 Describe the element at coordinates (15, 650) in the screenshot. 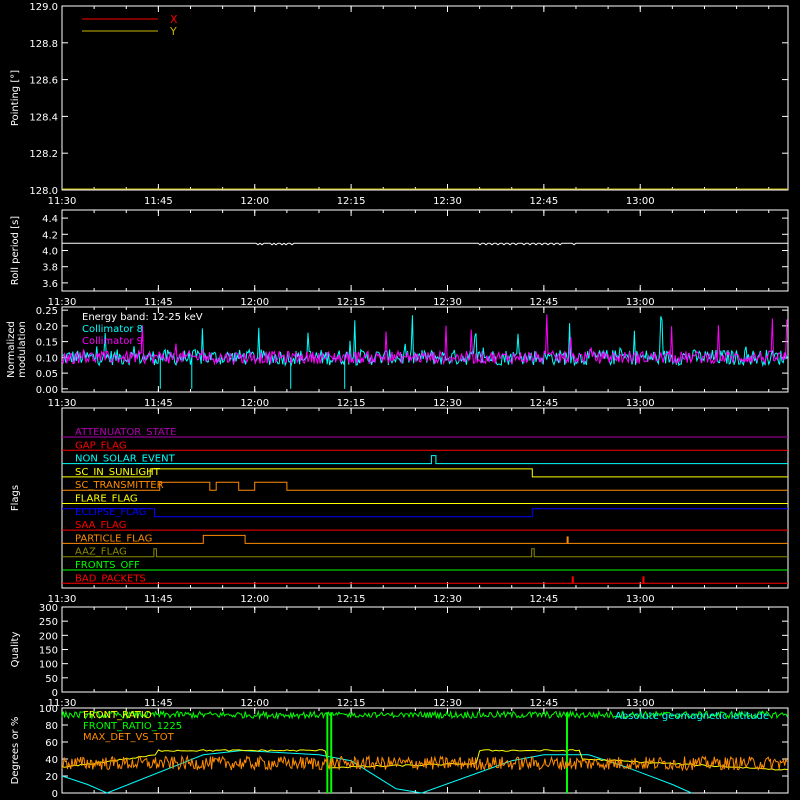

I see `y-axis-label: Quality` at that location.